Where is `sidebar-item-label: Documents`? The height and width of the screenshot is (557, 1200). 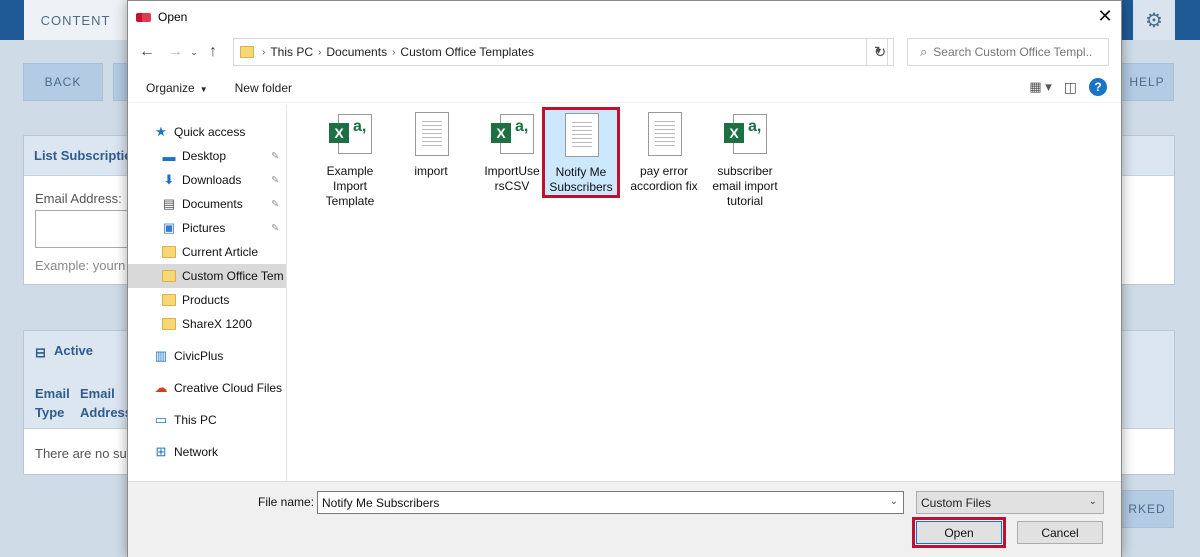 sidebar-item-label: Documents is located at coordinates (212, 204).